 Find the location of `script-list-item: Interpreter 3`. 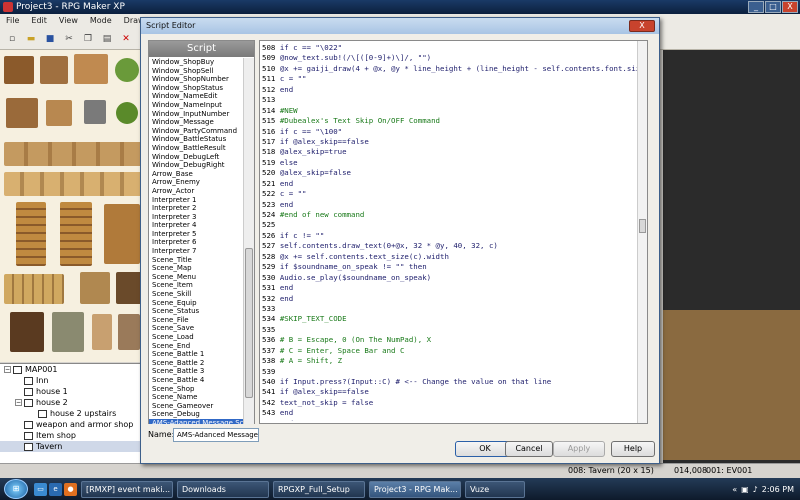

script-list-item: Interpreter 3 is located at coordinates (196, 217).